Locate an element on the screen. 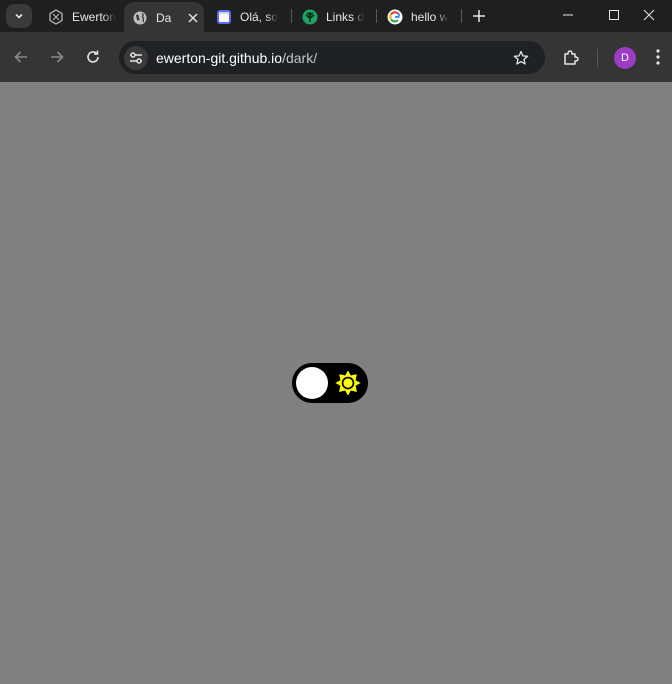 The height and width of the screenshot is (684, 672). tab-hello: hello w is located at coordinates (419, 17).